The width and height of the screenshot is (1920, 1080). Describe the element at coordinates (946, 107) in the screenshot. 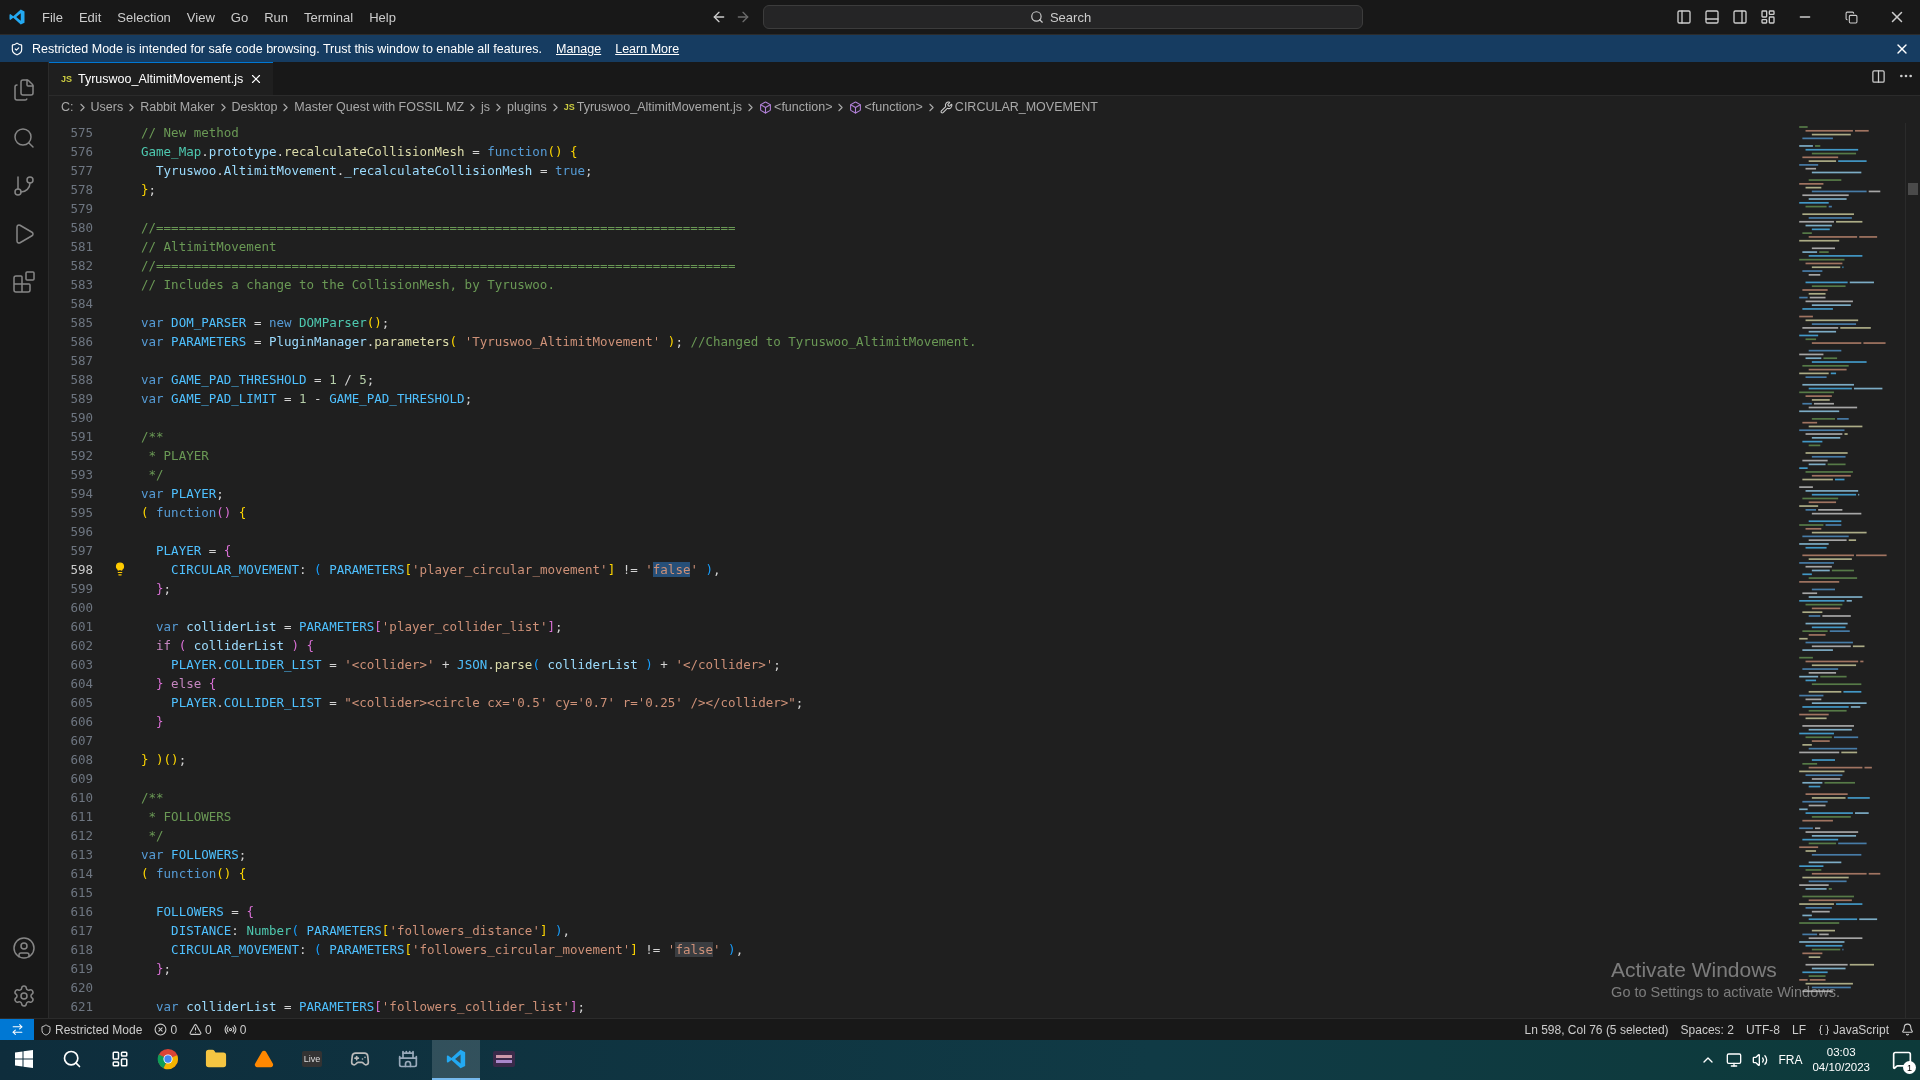

I see `wrench-icon` at that location.